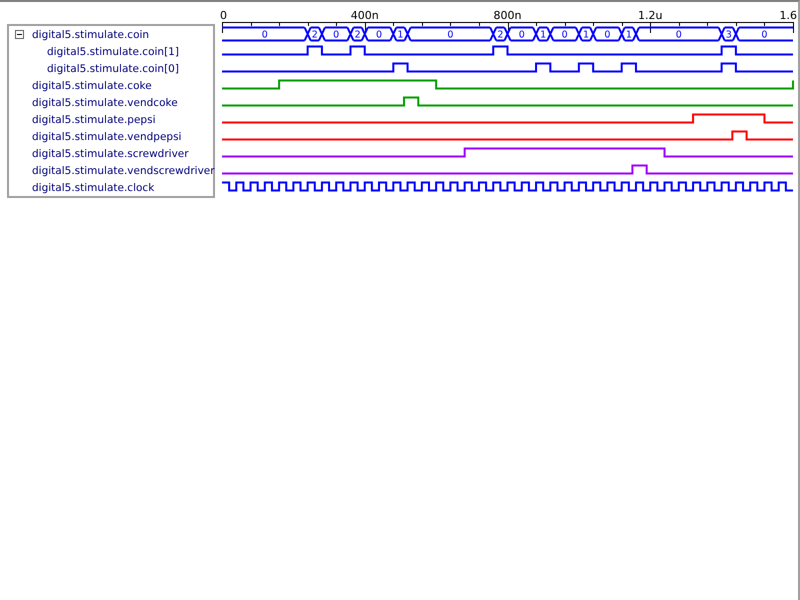 Image resolution: width=800 pixels, height=600 pixels. Describe the element at coordinates (19, 34) in the screenshot. I see `collapse-icon` at that location.